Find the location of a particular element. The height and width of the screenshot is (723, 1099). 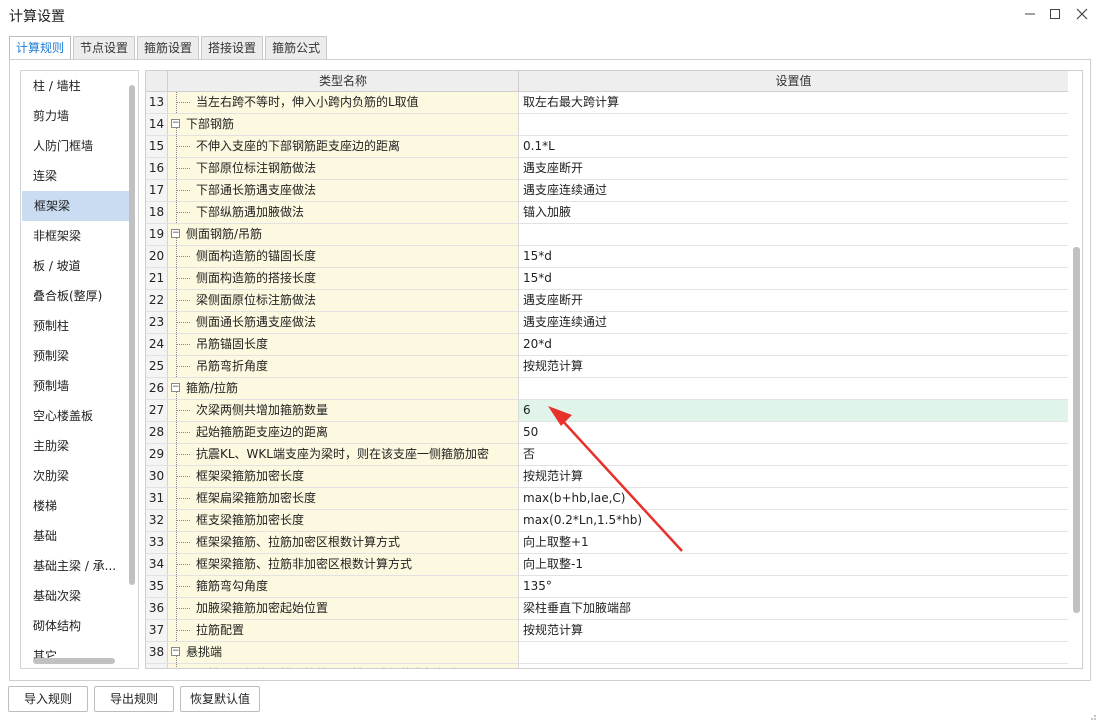

sidebar-item: 板 / 坡道 is located at coordinates (79, 266).